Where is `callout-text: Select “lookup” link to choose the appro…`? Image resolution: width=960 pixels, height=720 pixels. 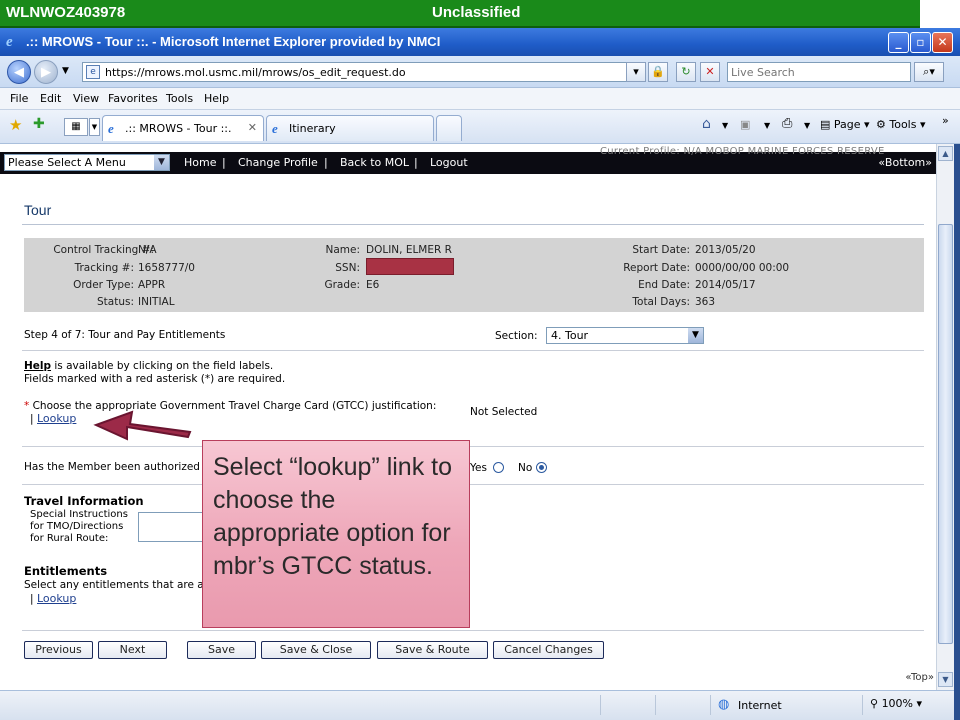 callout-text: Select “lookup” link to choose the appro… is located at coordinates (333, 516).